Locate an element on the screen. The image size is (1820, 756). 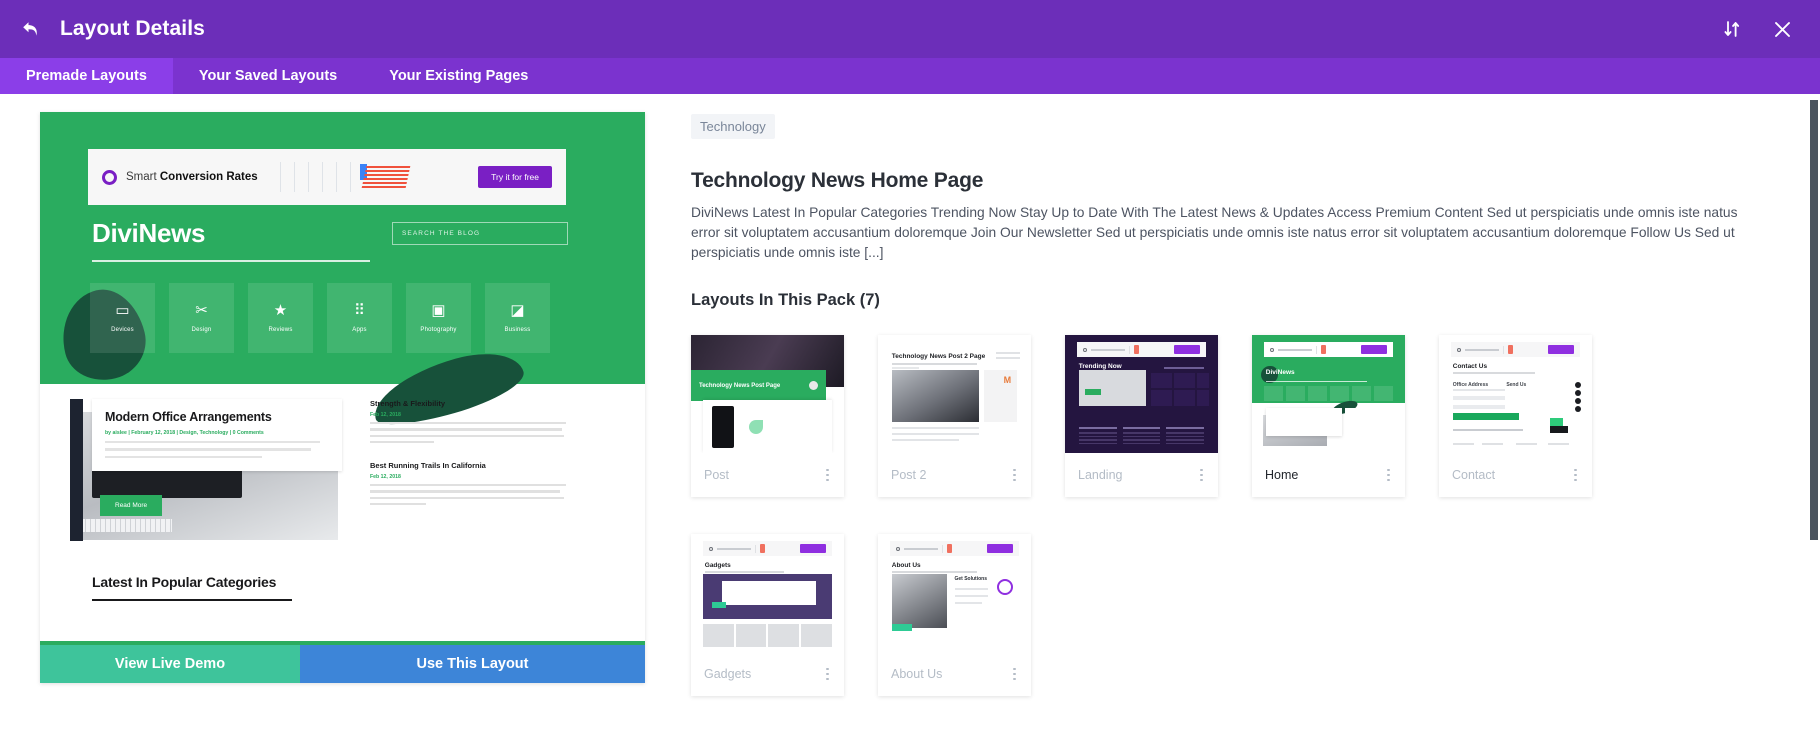
layout-card-label: Landing is located at coordinates (1100, 475).